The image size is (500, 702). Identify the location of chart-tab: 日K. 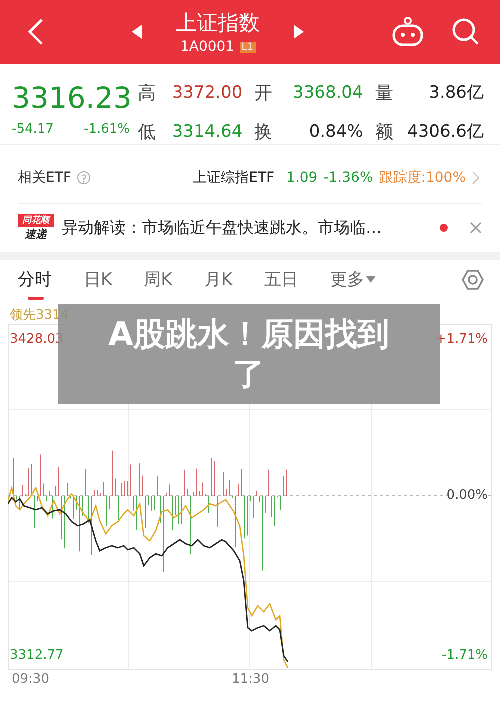
(98, 282).